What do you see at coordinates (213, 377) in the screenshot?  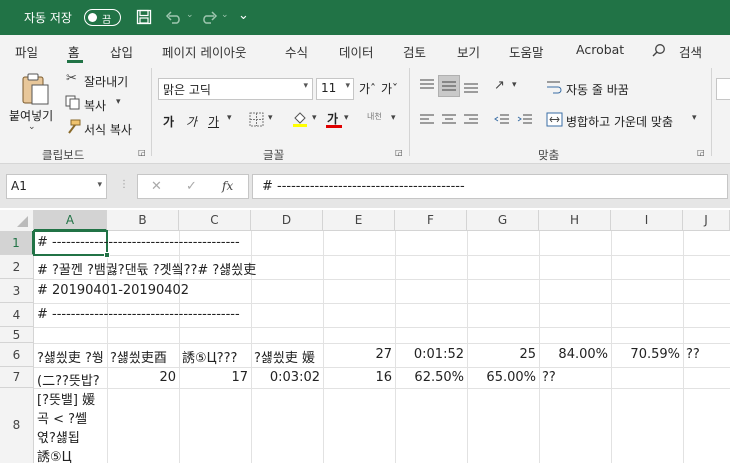 I see `cell-c7: 17` at bounding box center [213, 377].